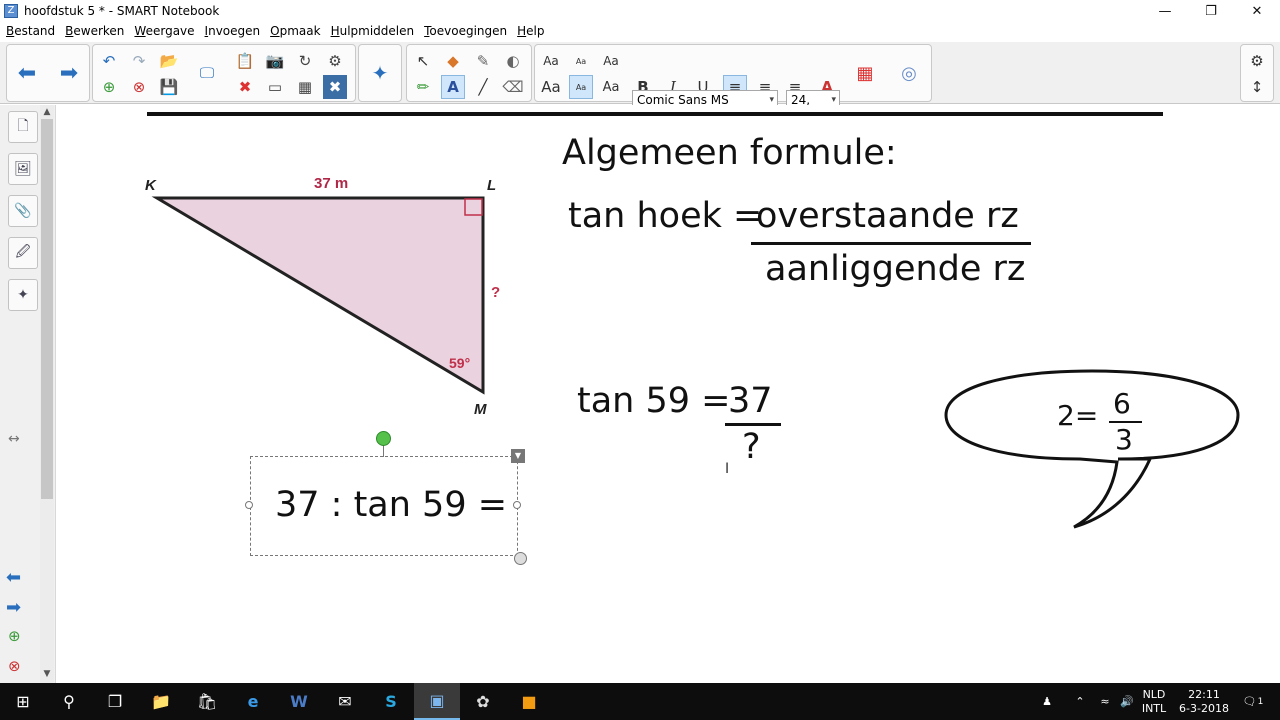  I want to click on formula-lhs: tan hoek =, so click(665, 216).